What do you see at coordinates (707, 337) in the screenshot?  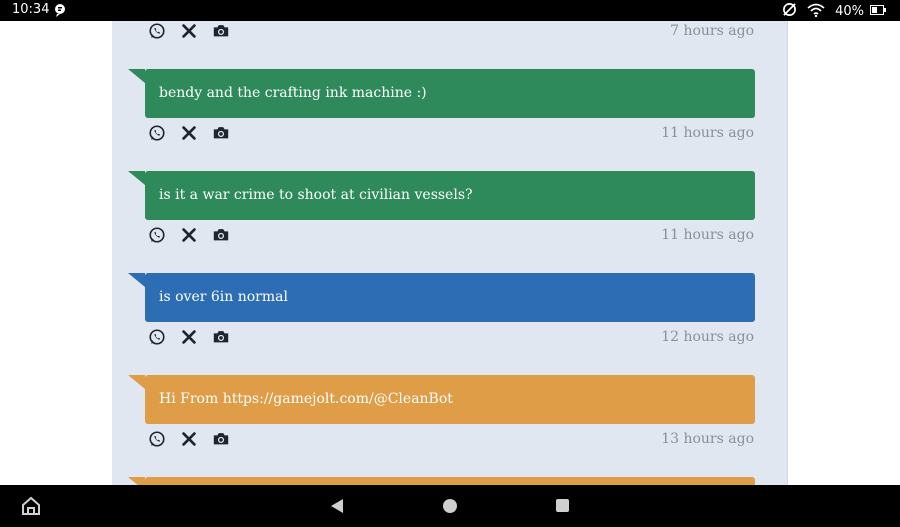 I see `message-timestamp: 12 hours ago` at bounding box center [707, 337].